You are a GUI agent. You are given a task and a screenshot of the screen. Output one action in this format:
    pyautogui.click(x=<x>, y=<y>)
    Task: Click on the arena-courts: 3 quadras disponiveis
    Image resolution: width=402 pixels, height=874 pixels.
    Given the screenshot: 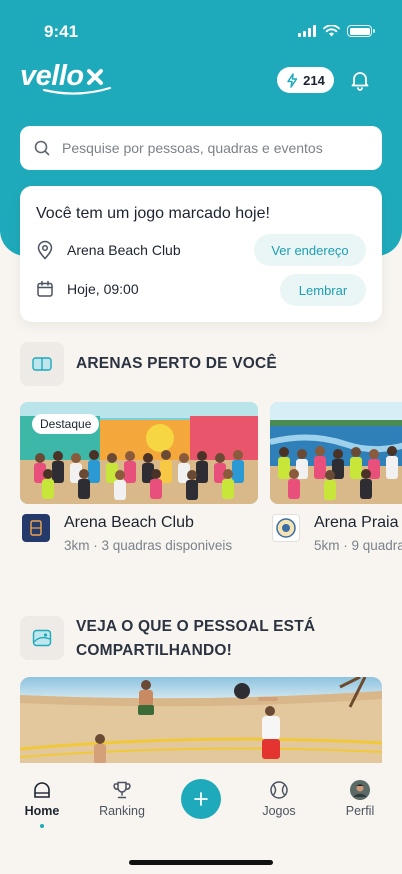 What is the action you would take?
    pyautogui.click(x=167, y=545)
    